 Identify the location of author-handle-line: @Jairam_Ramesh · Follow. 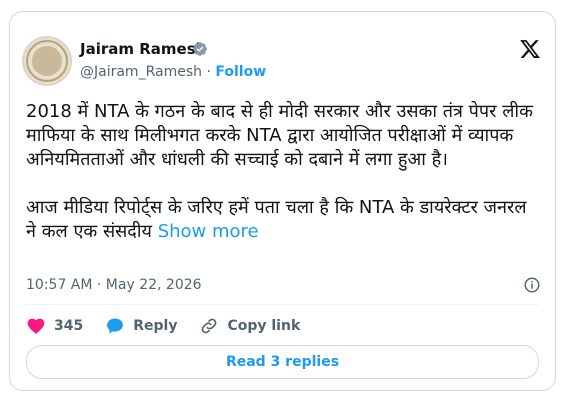
(173, 72).